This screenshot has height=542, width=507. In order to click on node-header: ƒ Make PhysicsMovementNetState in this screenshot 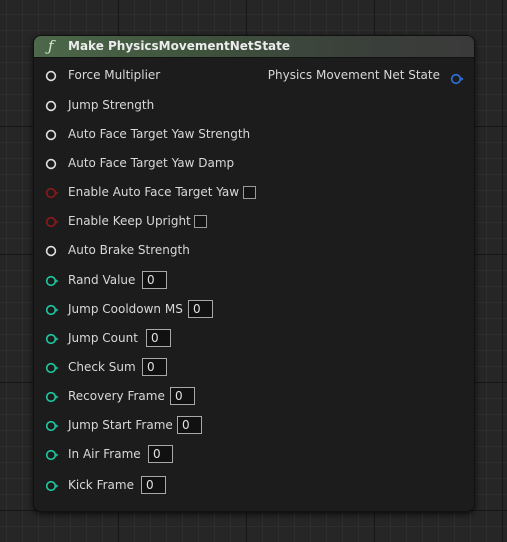, I will do `click(254, 47)`.